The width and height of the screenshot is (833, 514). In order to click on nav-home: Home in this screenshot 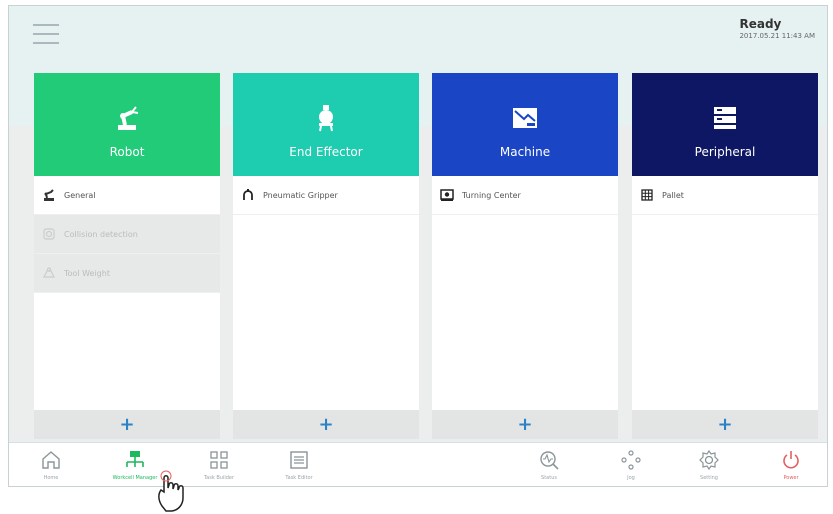, I will do `click(51, 467)`.